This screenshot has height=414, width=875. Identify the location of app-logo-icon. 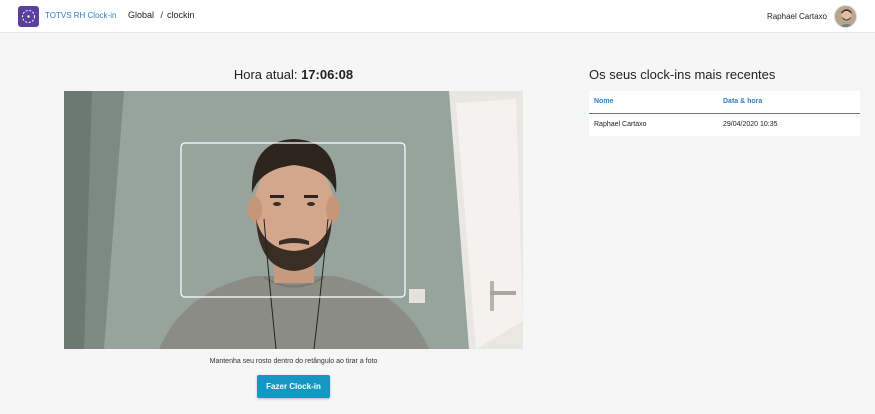
(28, 16).